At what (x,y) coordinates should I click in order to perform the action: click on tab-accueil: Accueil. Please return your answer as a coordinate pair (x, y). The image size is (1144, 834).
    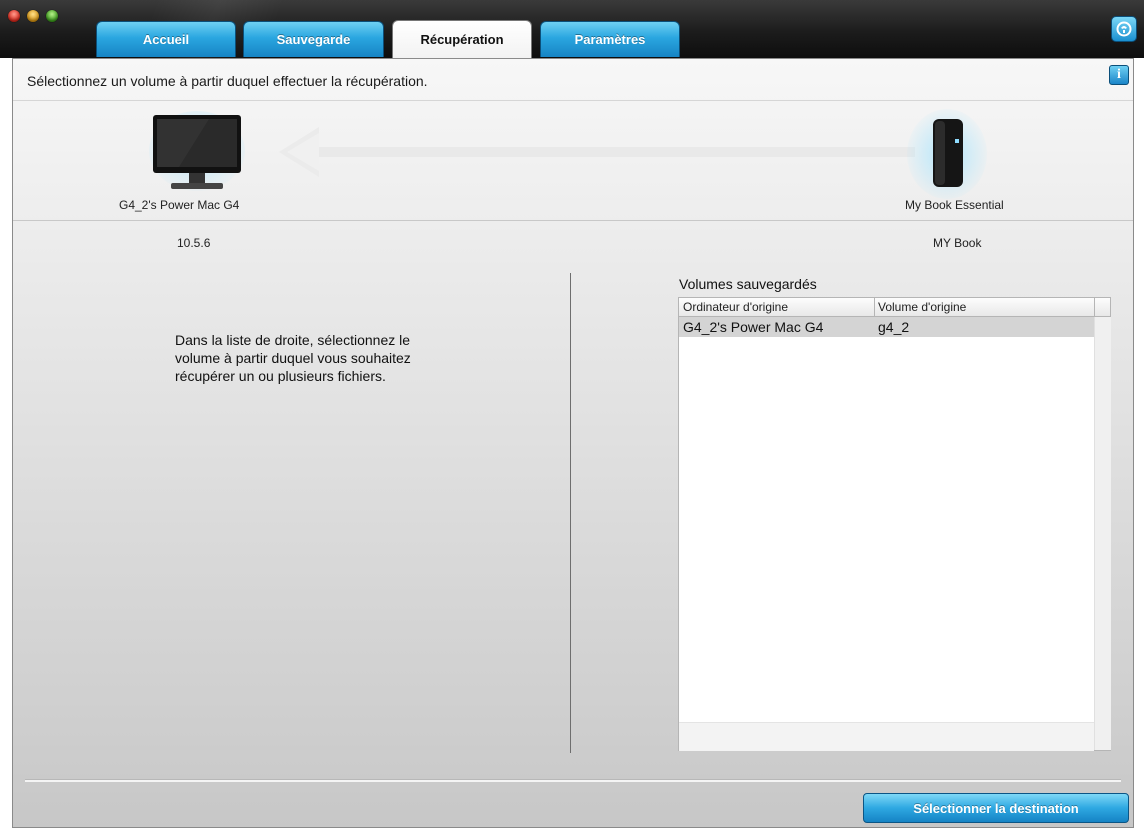
    Looking at the image, I should click on (166, 39).